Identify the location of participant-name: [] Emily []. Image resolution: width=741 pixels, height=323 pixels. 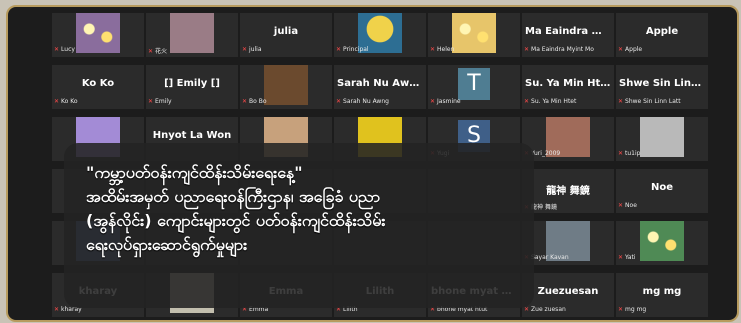
(192, 83).